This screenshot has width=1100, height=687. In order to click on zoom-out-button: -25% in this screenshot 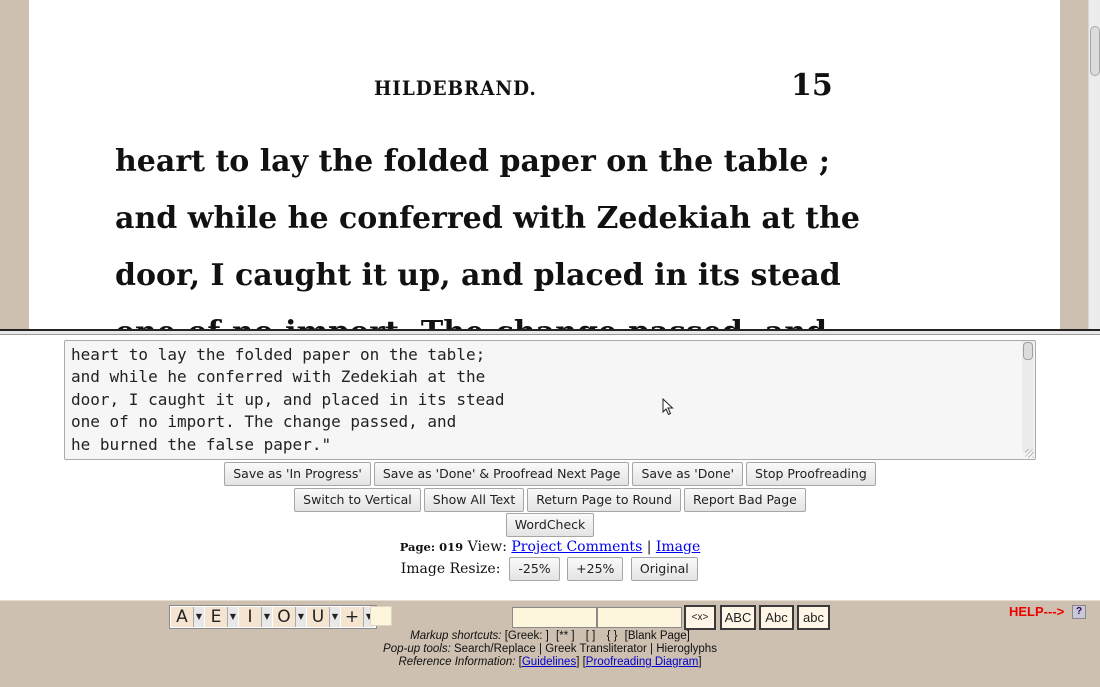, I will do `click(534, 569)`.